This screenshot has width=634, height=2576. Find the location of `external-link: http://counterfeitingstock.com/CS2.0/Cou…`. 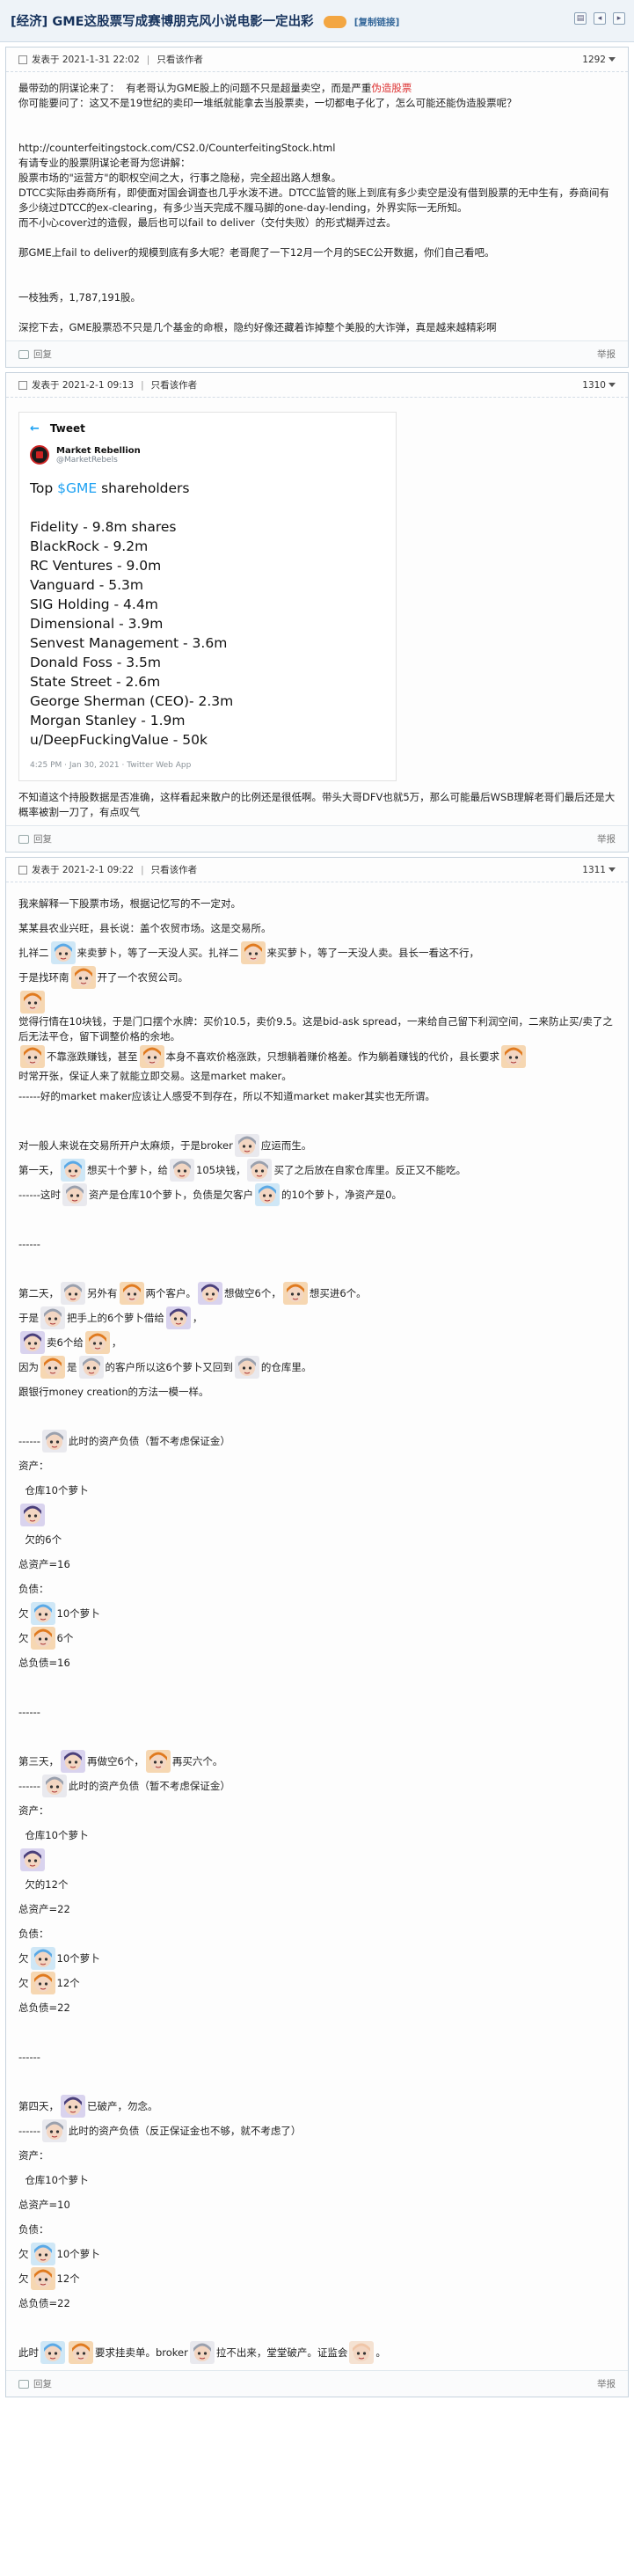

external-link: http://counterfeitingstock.com/CS2.0/Cou… is located at coordinates (177, 148).